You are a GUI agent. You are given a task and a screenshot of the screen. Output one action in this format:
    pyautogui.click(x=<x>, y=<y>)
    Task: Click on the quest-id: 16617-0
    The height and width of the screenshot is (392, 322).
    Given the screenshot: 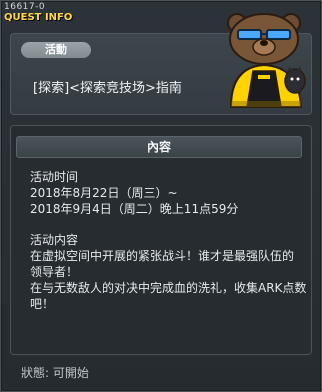 What is the action you would take?
    pyautogui.click(x=25, y=7)
    